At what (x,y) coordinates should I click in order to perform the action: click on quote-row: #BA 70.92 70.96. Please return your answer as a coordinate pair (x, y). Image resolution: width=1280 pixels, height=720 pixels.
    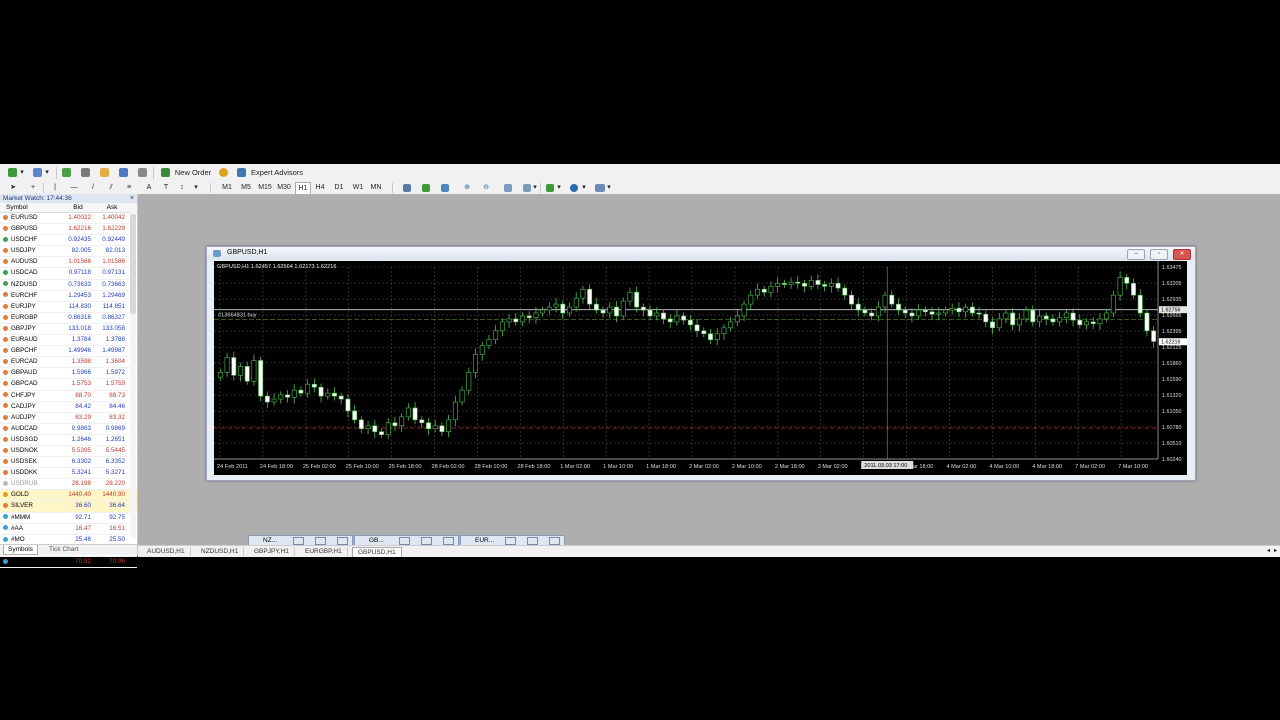
    Looking at the image, I should click on (68, 562).